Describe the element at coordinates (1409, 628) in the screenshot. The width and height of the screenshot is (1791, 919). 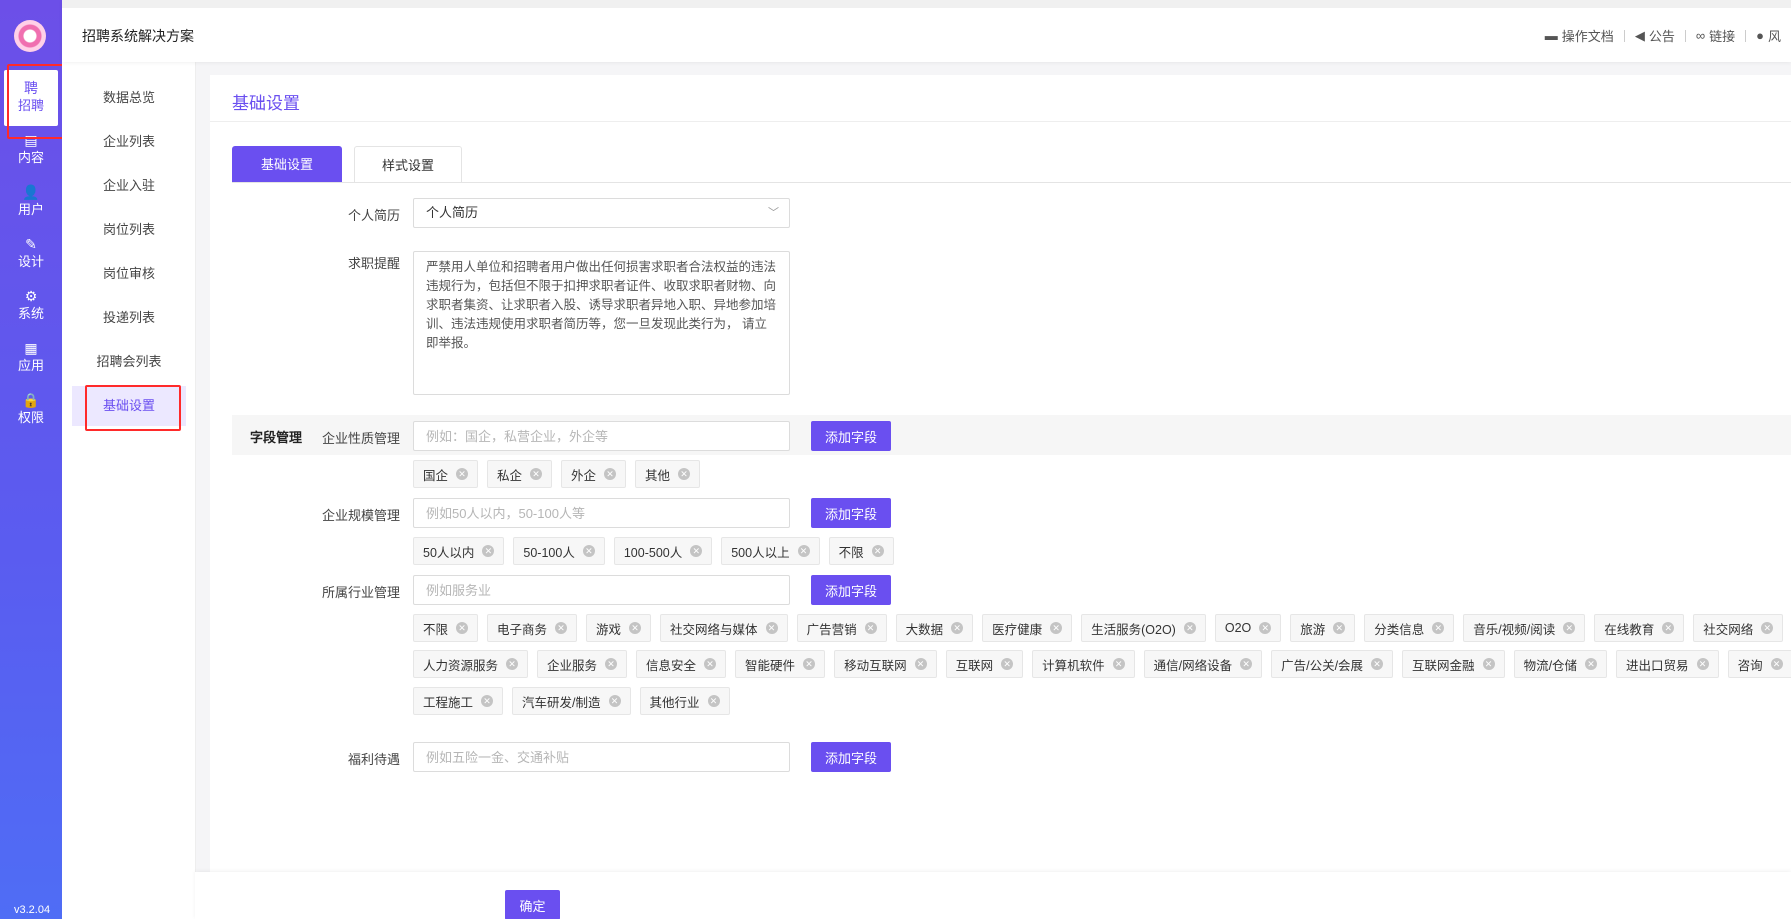
I see `tag: 分类信息 ✕` at that location.